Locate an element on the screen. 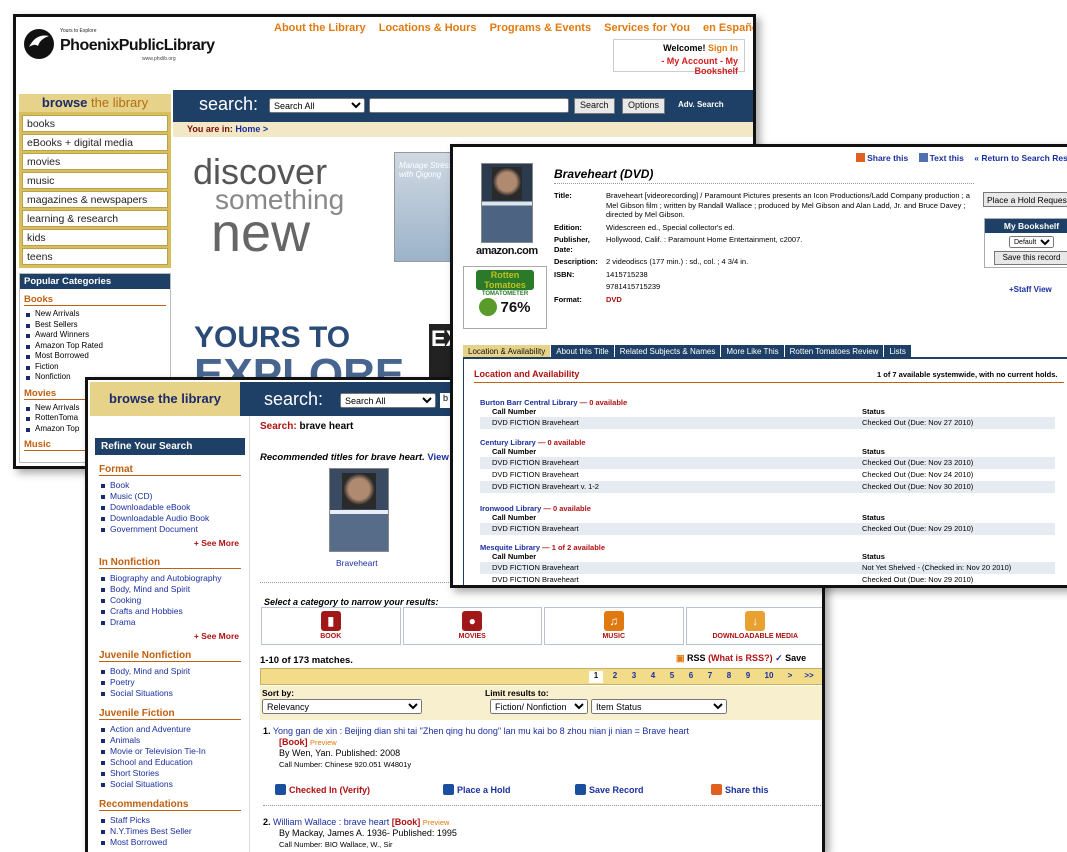 This screenshot has width=1067, height=852. browse-item-teens: teens is located at coordinates (95, 256).